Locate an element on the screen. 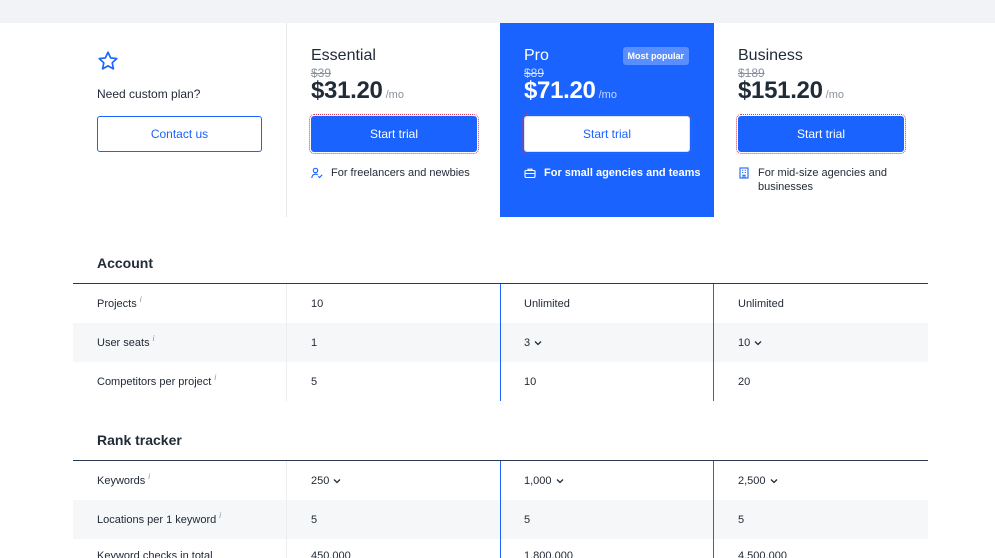 This screenshot has width=995, height=558. plan-name: Essential is located at coordinates (343, 55).